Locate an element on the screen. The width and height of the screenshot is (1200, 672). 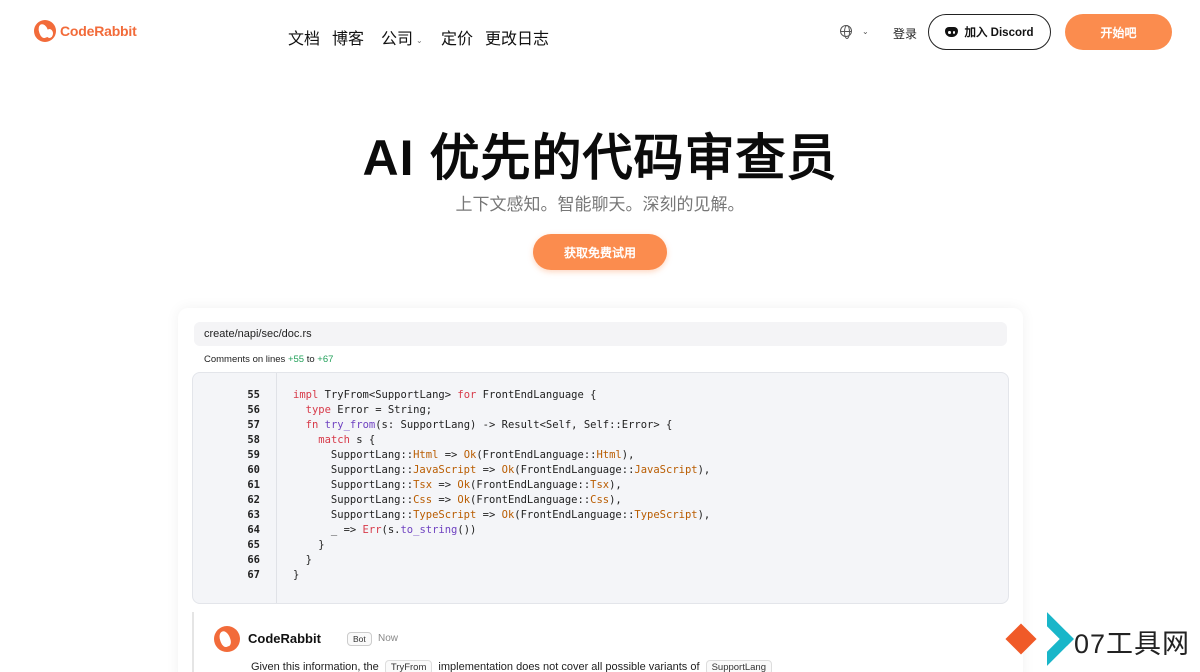
code-line: _ => Err(s.to_string()) is located at coordinates (385, 530).